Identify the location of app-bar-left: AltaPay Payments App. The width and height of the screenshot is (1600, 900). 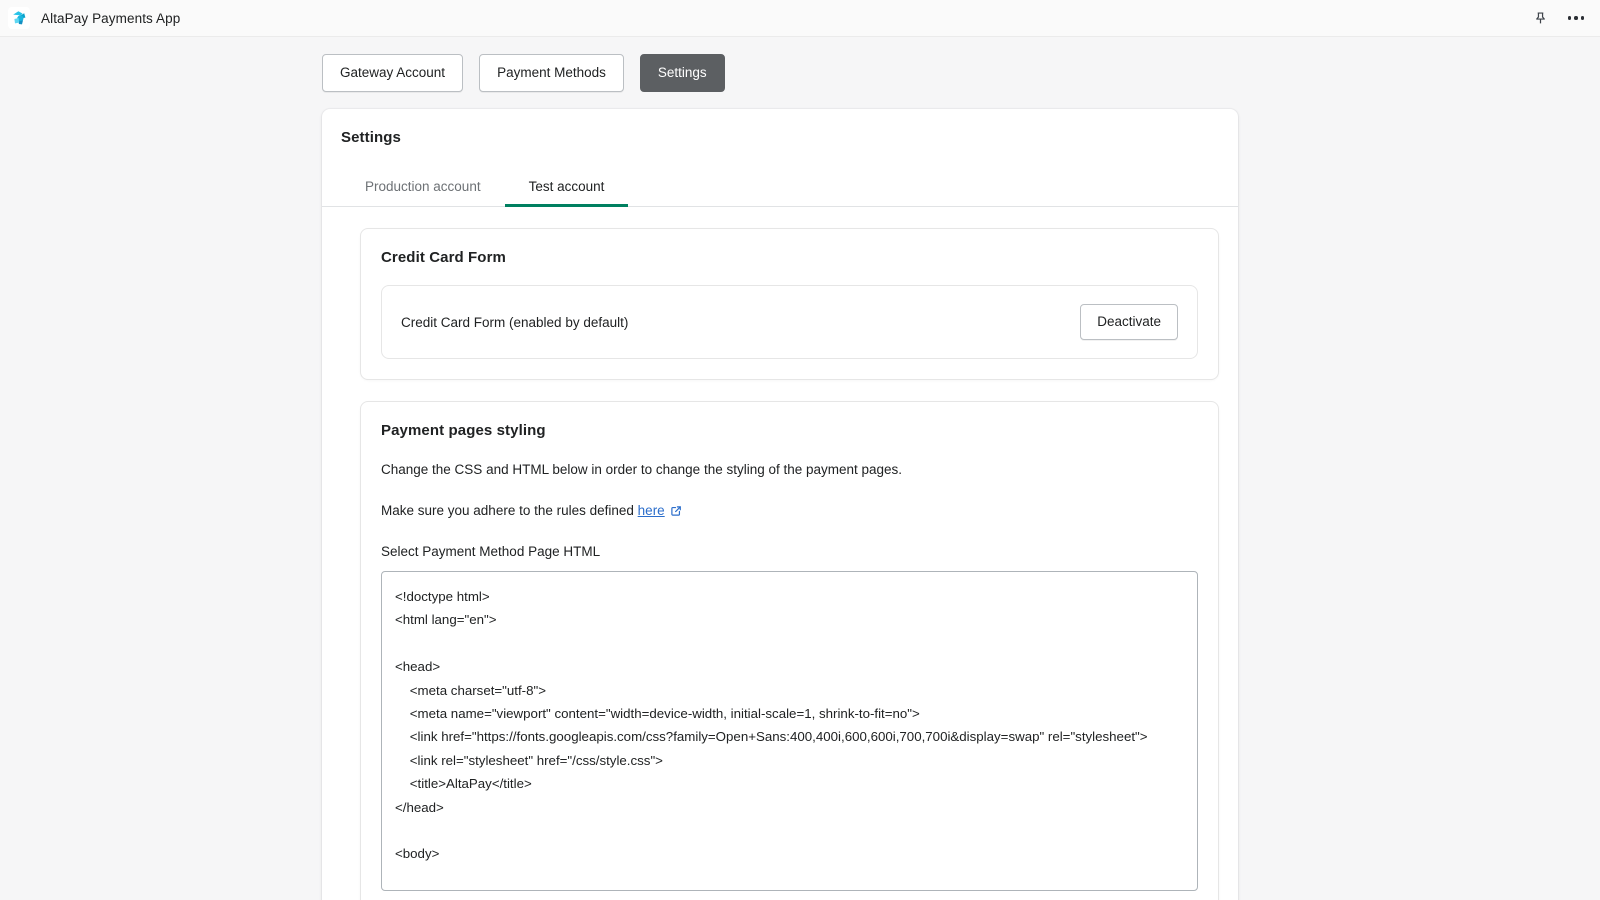
(769, 18).